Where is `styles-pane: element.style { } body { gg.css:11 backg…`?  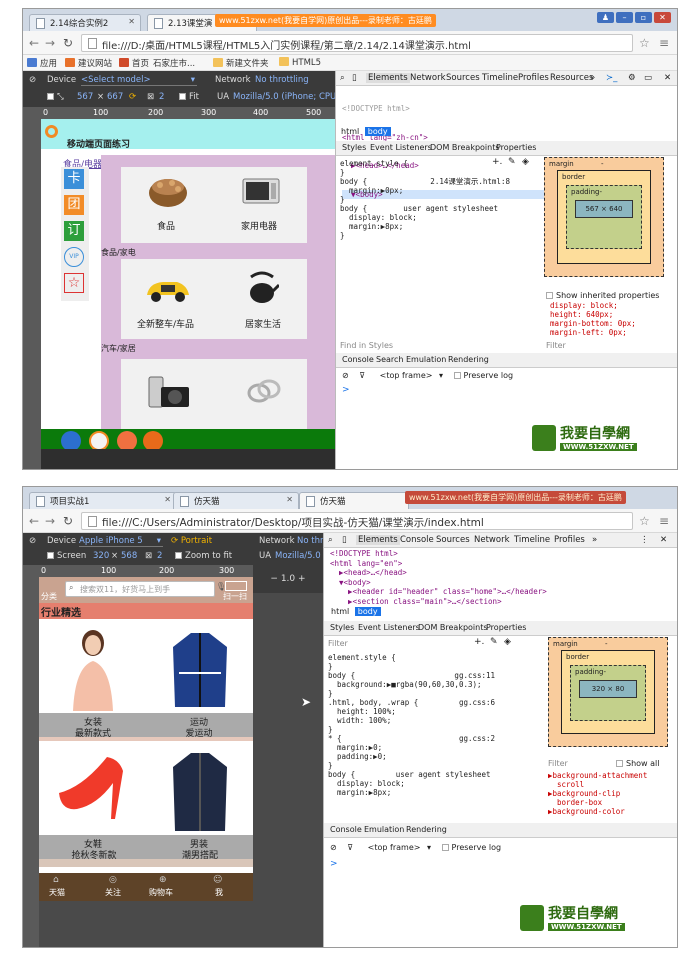 styles-pane: element.style { } body { gg.css:11 backg… is located at coordinates (411, 725).